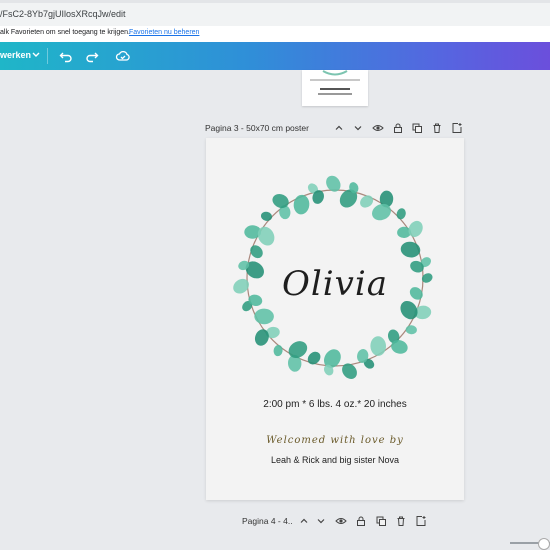 The image size is (550, 550). Describe the element at coordinates (63, 14) in the screenshot. I see `url-text: /FsC2-8Yb7gjUIlosXRcqJw/edit` at that location.